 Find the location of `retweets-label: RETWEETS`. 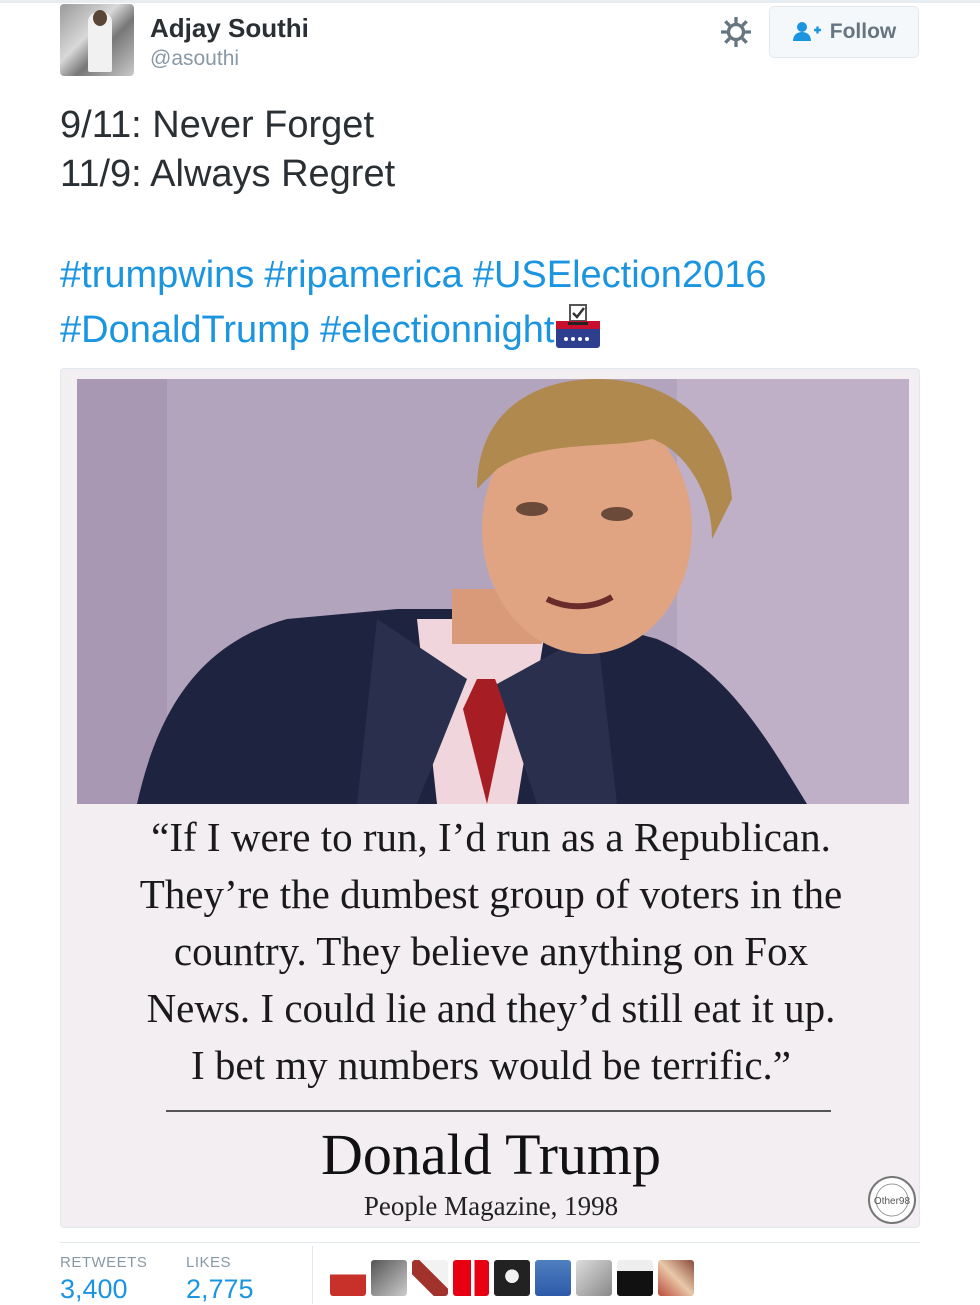

retweets-label: RETWEETS is located at coordinates (104, 1262).